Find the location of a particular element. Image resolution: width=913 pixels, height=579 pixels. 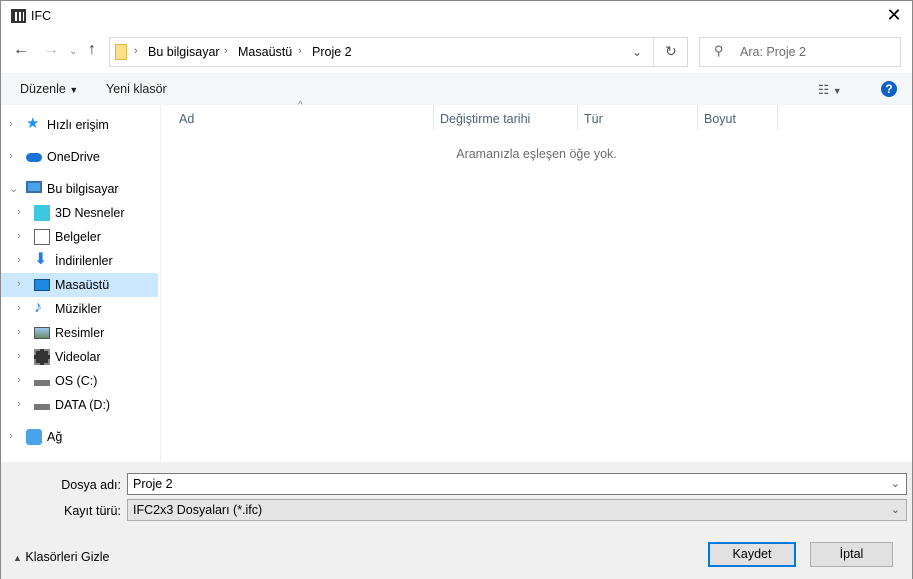

nav-item: › Videolar is located at coordinates (79, 357).